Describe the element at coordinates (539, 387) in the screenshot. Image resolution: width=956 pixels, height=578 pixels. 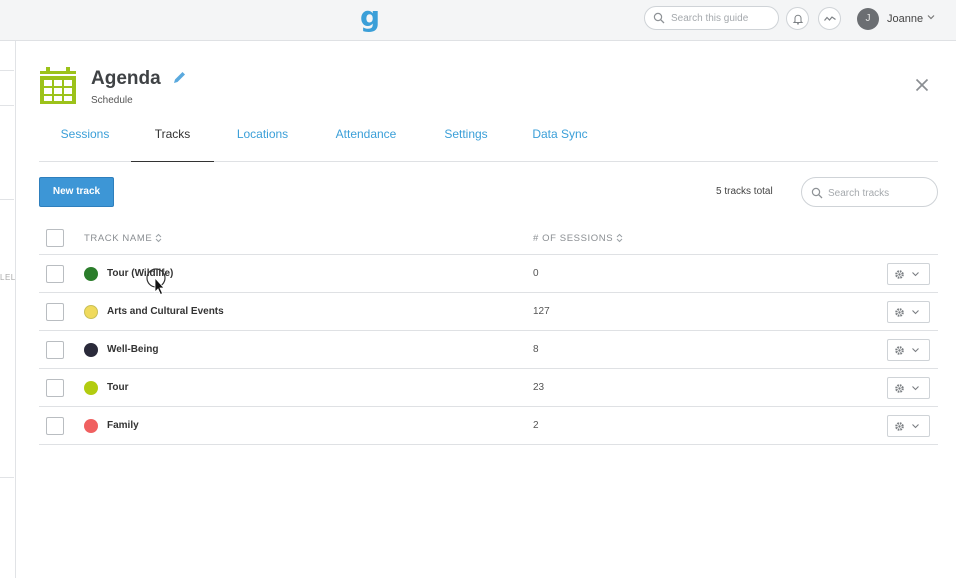
I see `session-count: 23` at that location.